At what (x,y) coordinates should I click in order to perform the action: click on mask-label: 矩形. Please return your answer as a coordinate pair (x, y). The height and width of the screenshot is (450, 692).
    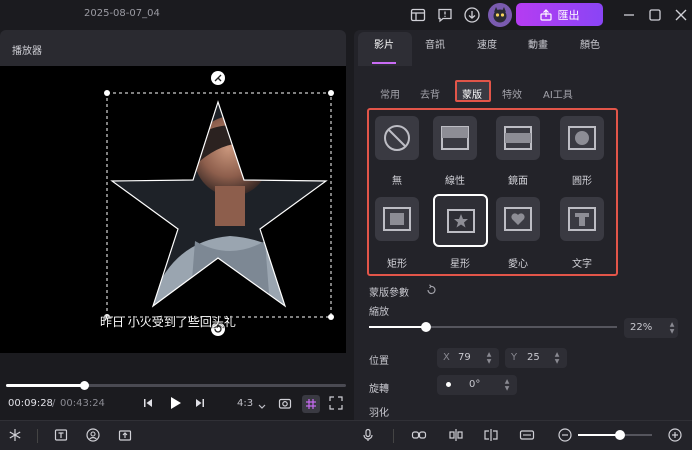
    Looking at the image, I should click on (397, 264).